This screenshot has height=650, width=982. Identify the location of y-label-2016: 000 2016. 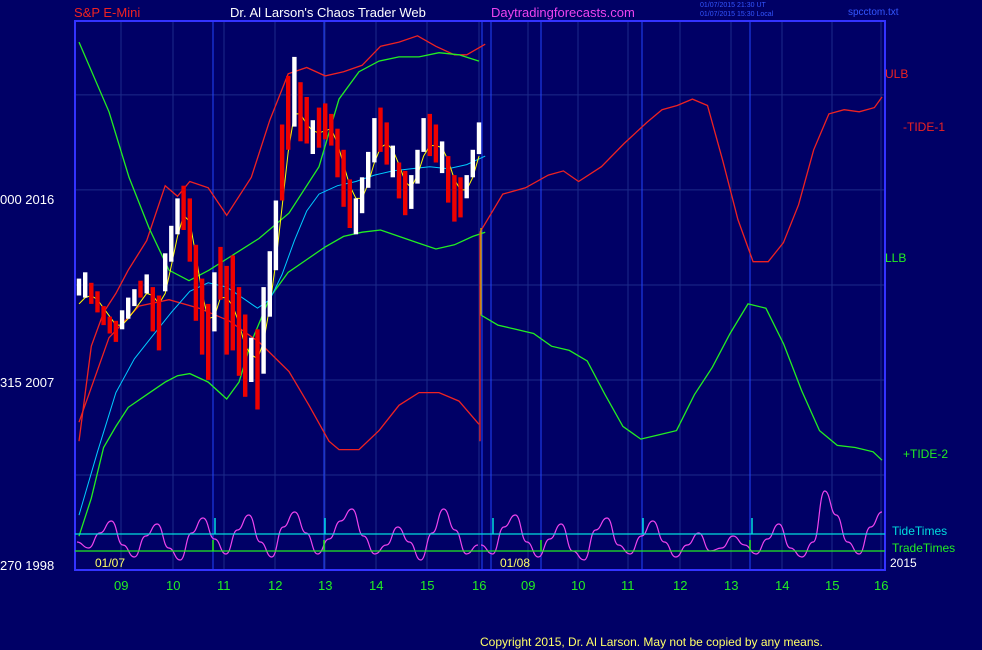
(27, 199).